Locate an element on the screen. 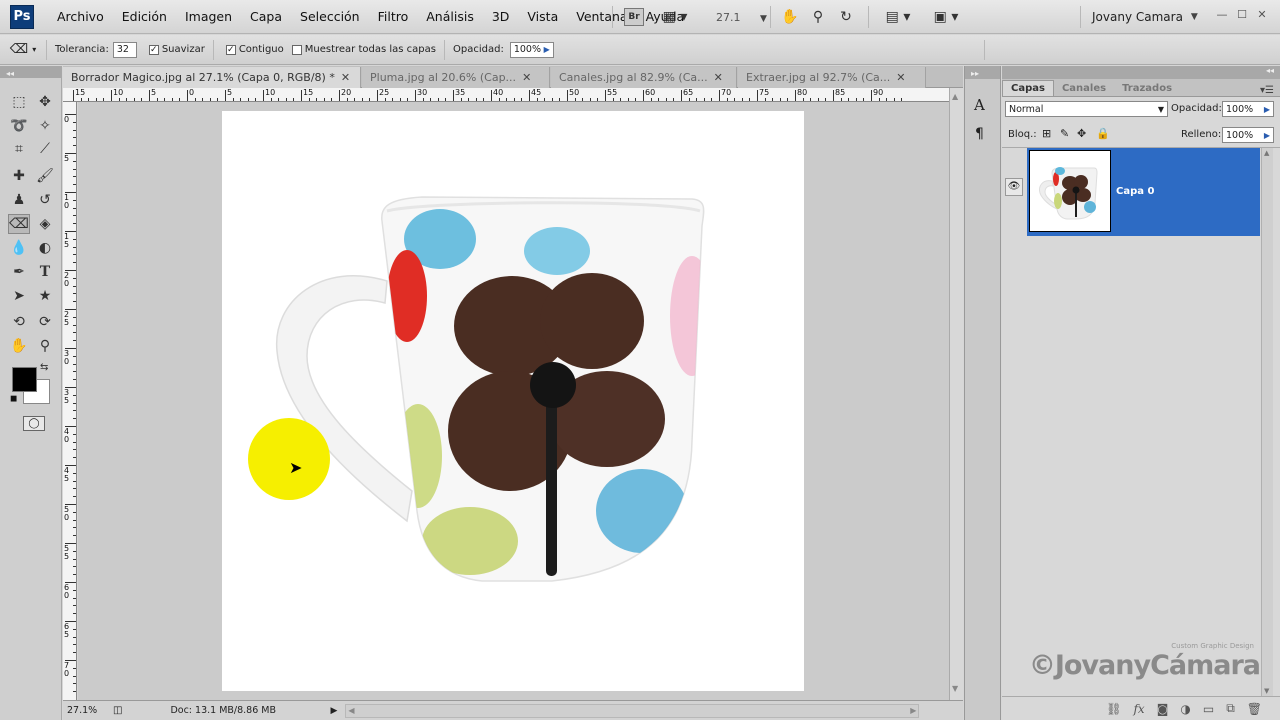  layer-thumbnail is located at coordinates (1070, 191).